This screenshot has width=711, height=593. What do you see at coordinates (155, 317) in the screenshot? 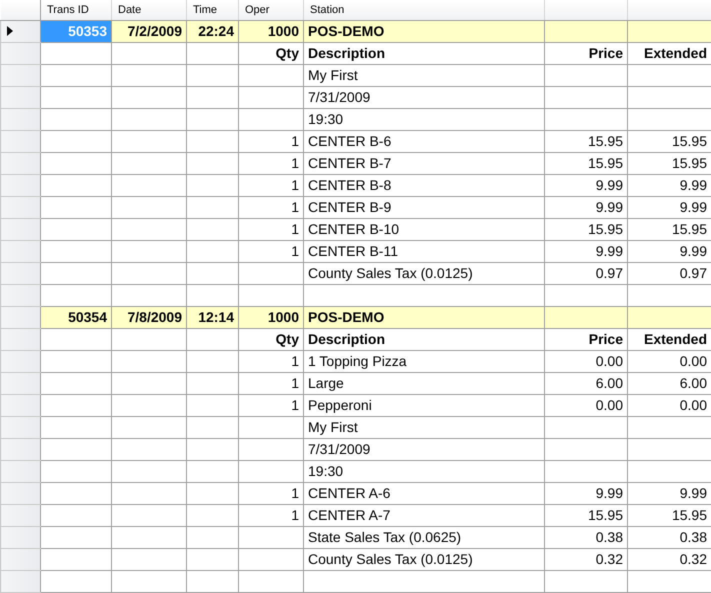
I see `table-cell: 7/8/2009` at bounding box center [155, 317].